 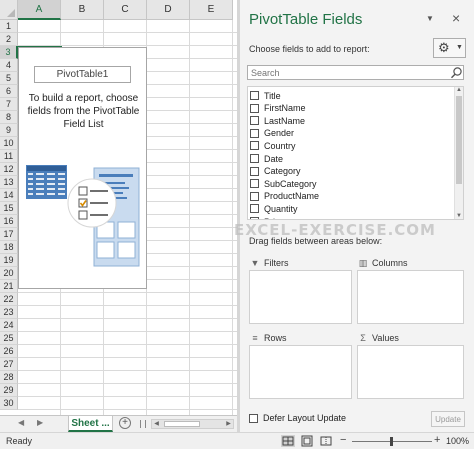 I want to click on defer-layout-update-checkbox: Defer Layout Update, so click(x=297, y=418).